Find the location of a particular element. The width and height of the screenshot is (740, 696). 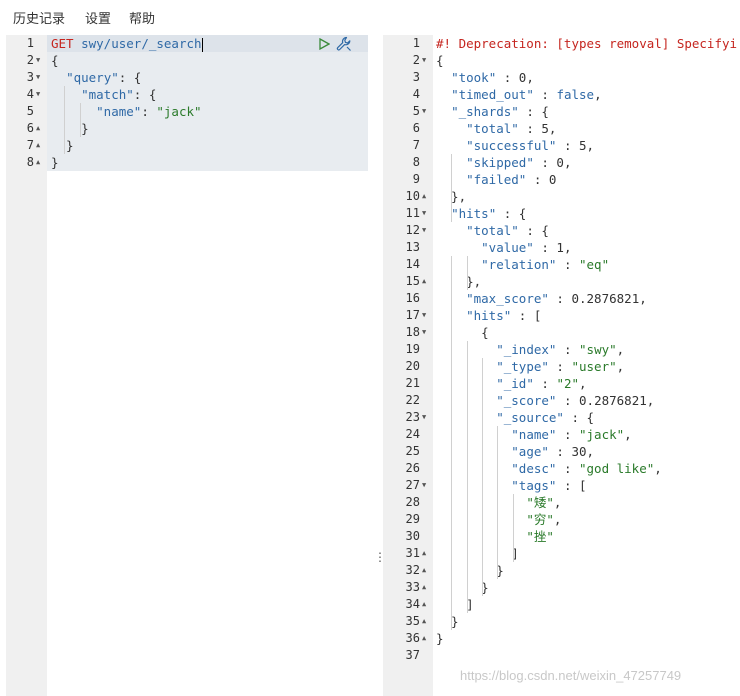

response-line: 9 "failed" : 0 is located at coordinates (561, 179).